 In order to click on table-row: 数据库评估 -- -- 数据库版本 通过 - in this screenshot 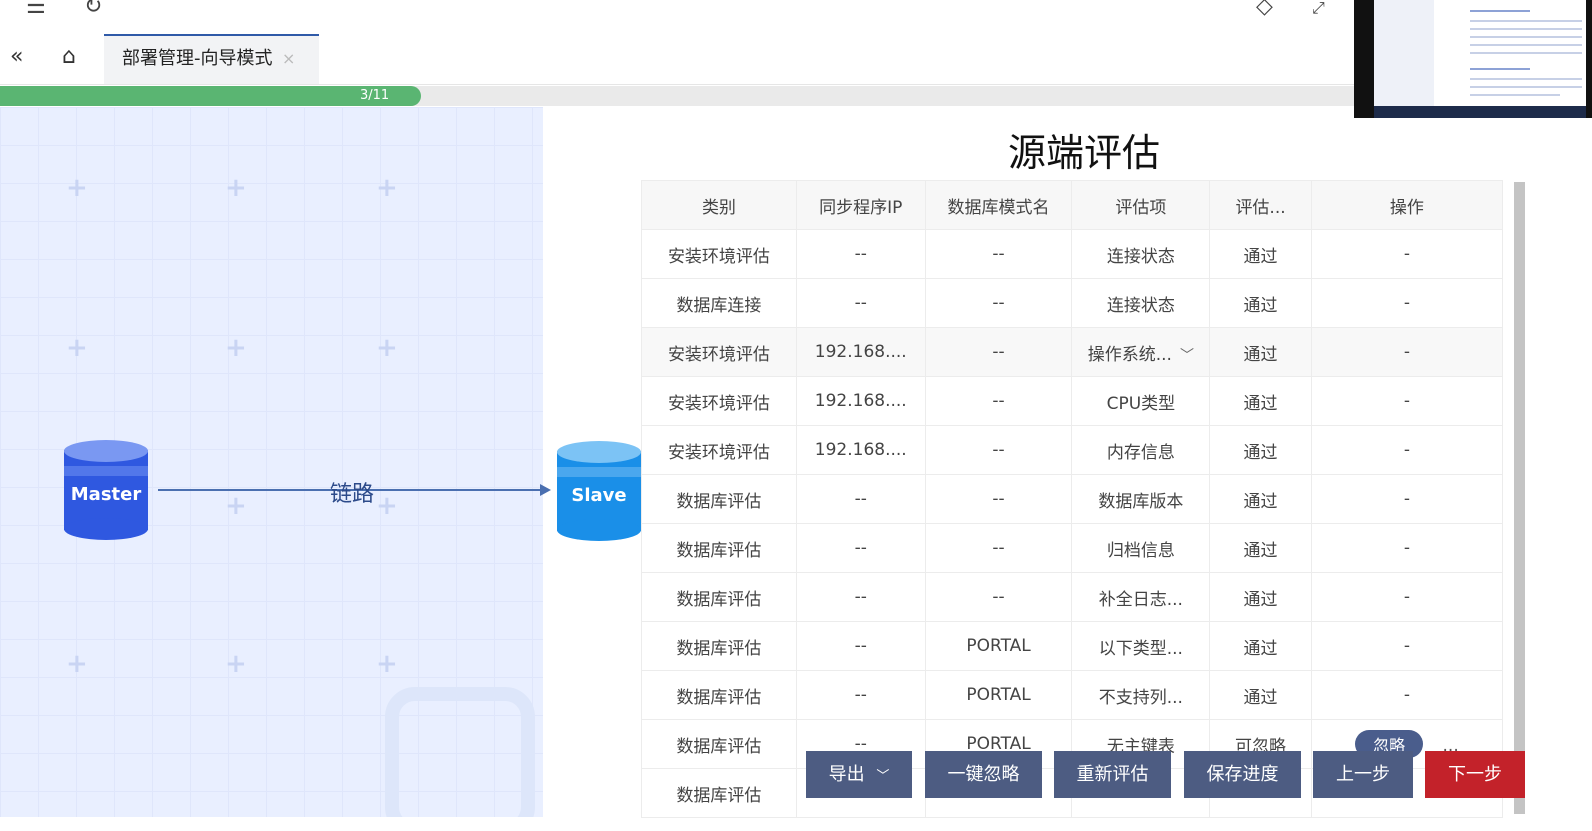, I will do `click(1072, 499)`.